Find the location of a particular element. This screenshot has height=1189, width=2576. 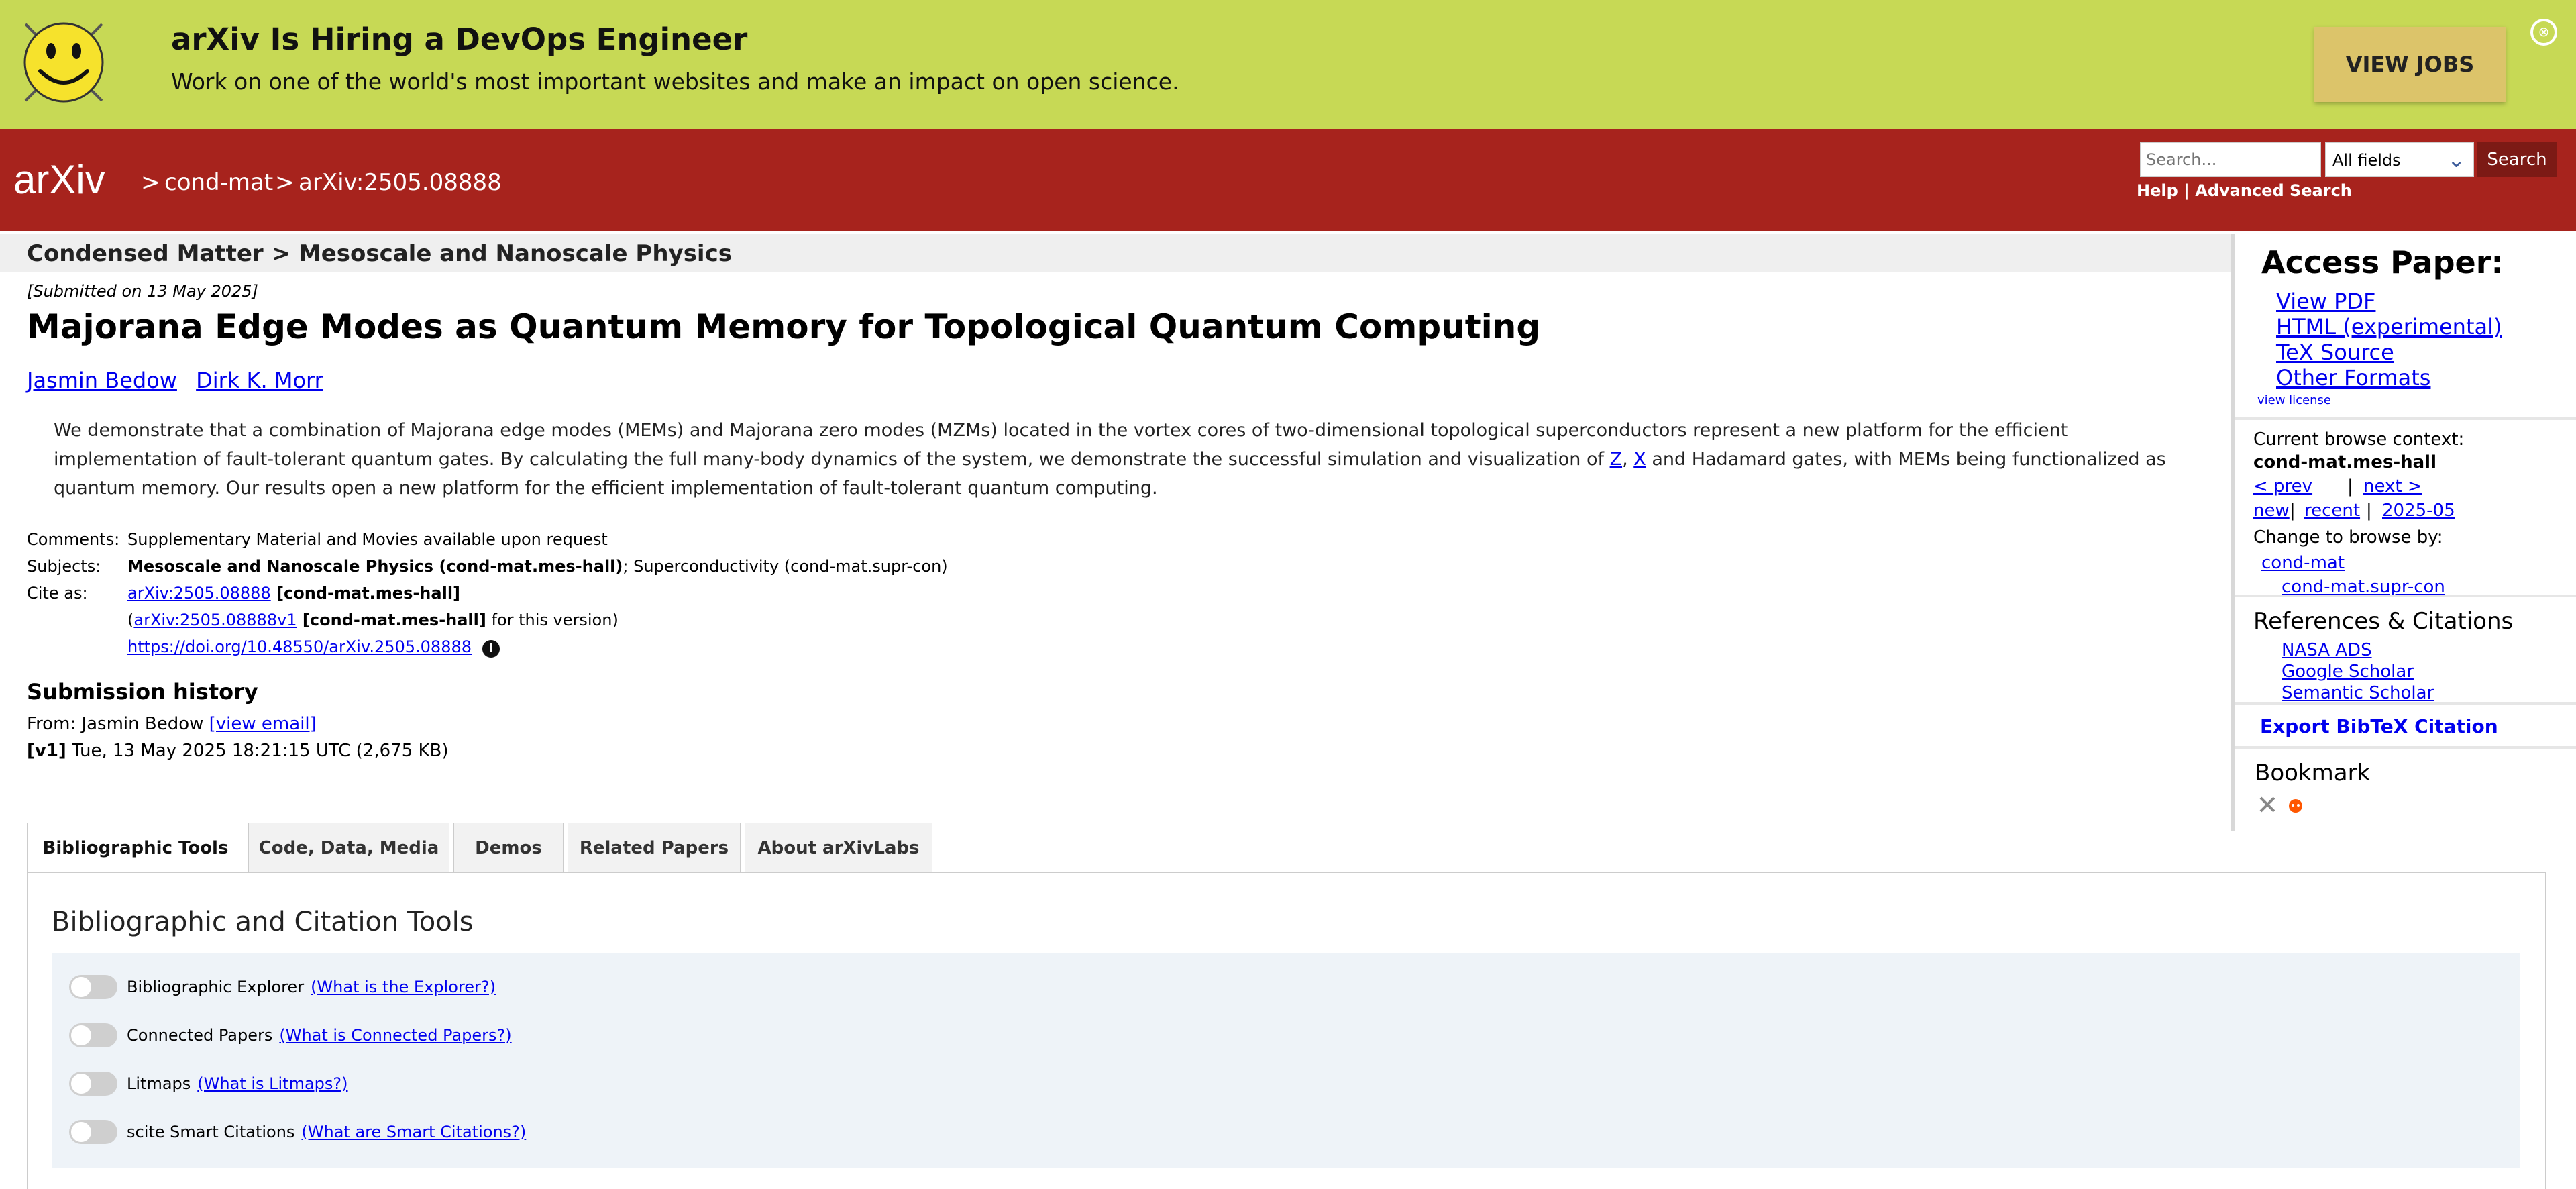

gate-x-math: X is located at coordinates (1639, 459).